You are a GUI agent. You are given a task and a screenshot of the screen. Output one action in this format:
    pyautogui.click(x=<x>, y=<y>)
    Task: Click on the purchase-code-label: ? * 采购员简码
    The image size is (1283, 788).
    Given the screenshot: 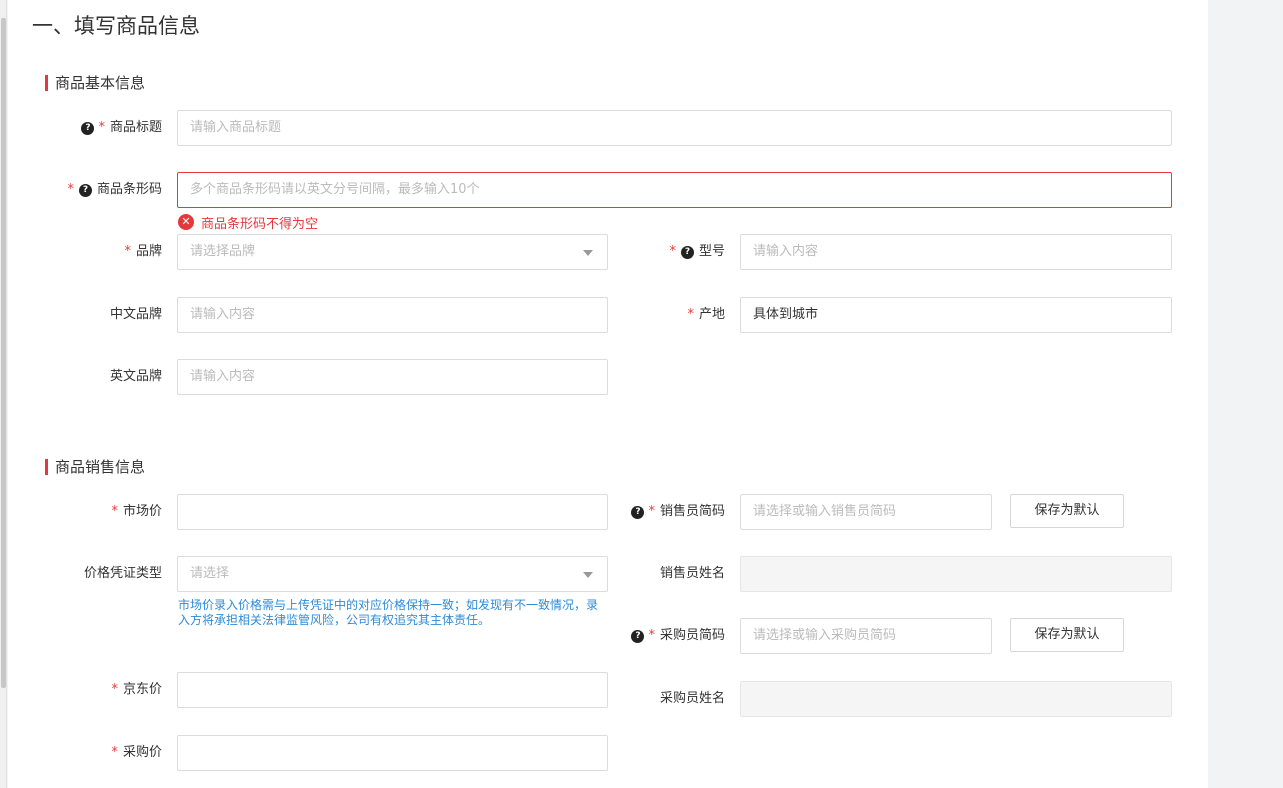 What is the action you would take?
    pyautogui.click(x=668, y=636)
    